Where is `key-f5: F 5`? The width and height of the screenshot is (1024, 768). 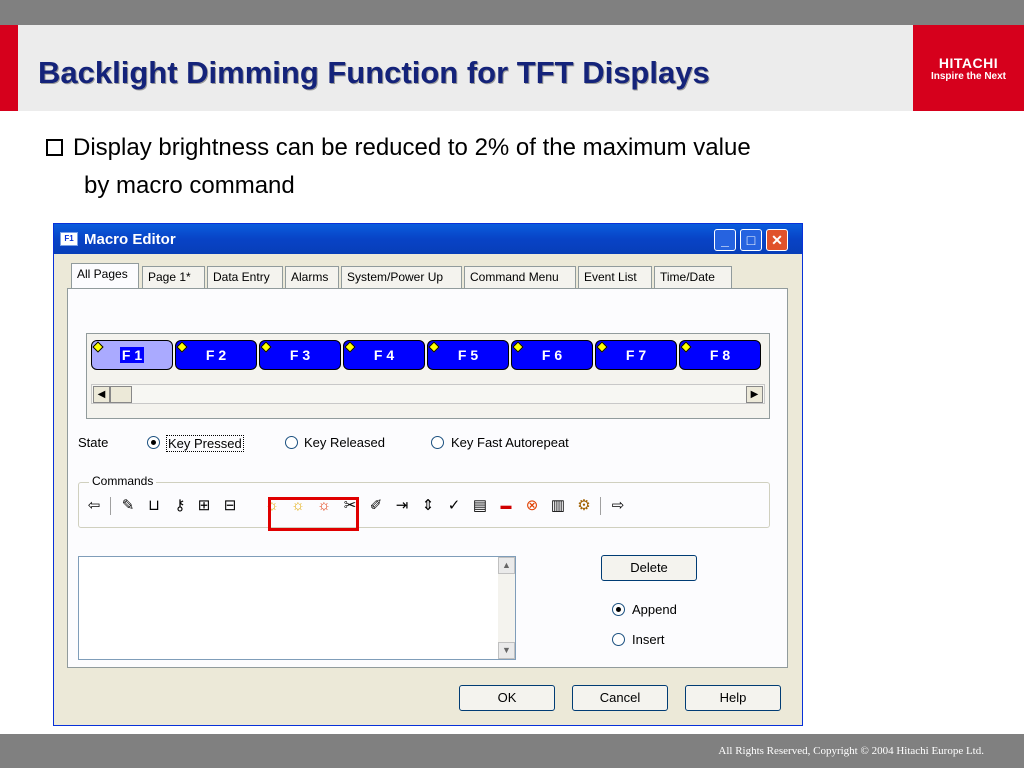
key-f5: F 5 is located at coordinates (468, 355).